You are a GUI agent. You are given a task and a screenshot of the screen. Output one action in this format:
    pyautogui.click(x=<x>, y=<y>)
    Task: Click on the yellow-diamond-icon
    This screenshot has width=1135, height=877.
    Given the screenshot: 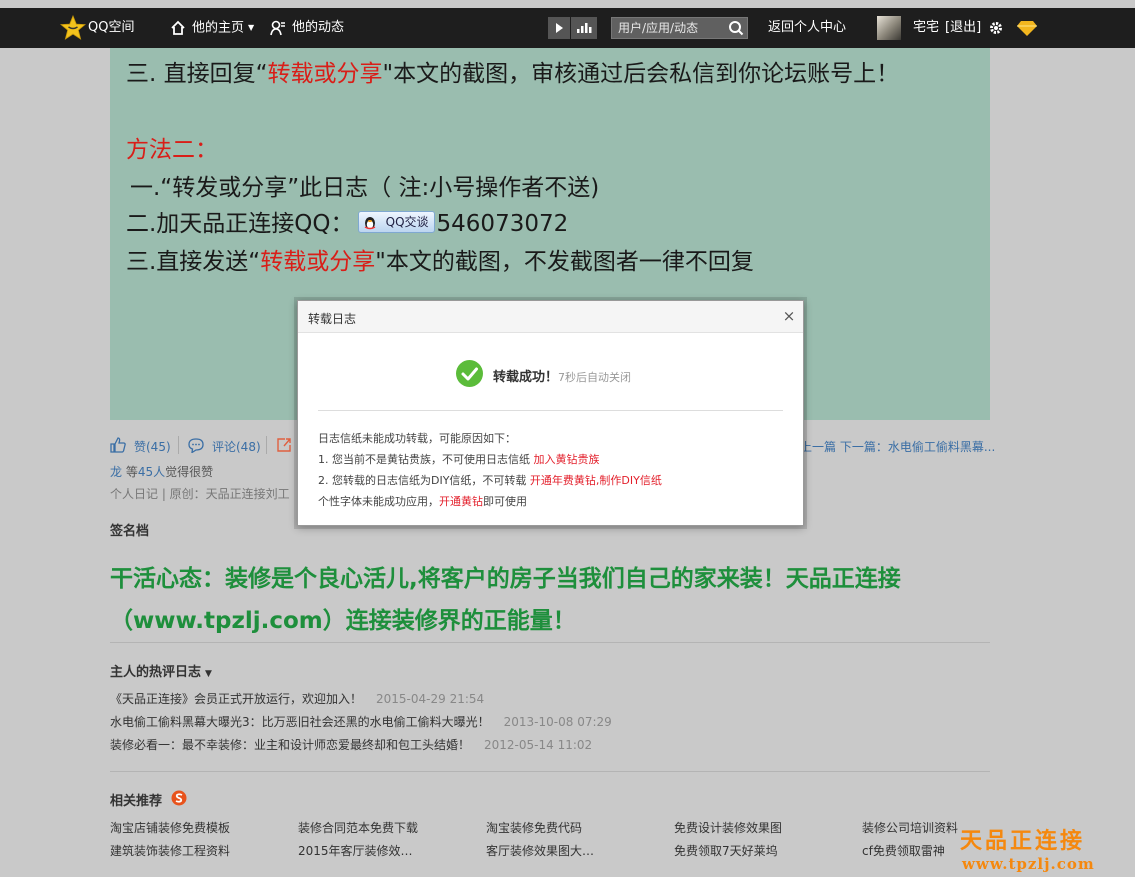 What is the action you would take?
    pyautogui.click(x=1027, y=28)
    